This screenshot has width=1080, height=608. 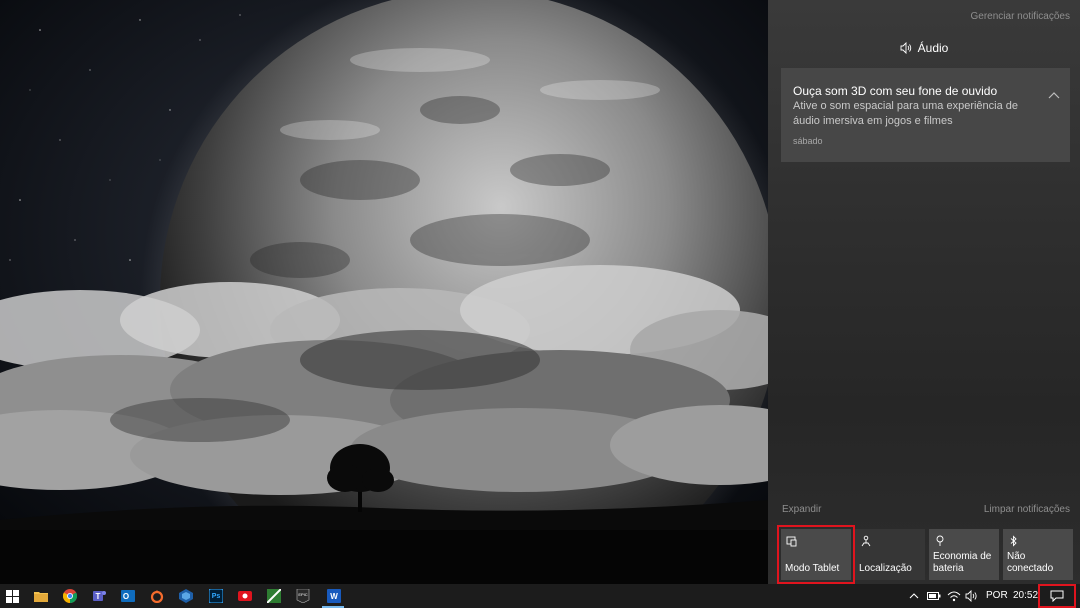 What do you see at coordinates (997, 595) in the screenshot?
I see `language-indicator: POR` at bounding box center [997, 595].